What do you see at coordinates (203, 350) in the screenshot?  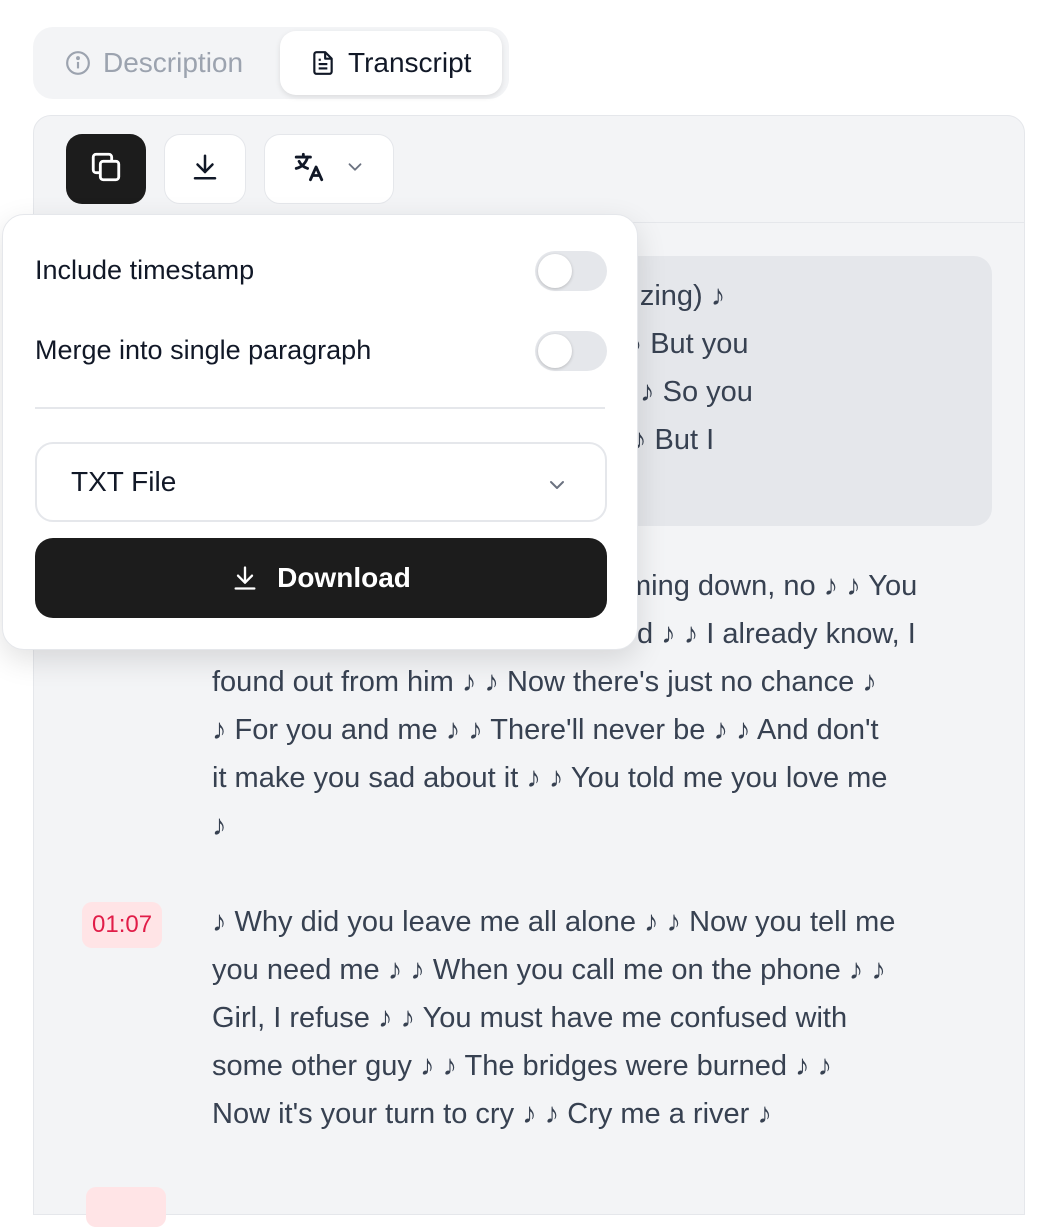 I see `merge-paragraph-label: Merge into single paragraph` at bounding box center [203, 350].